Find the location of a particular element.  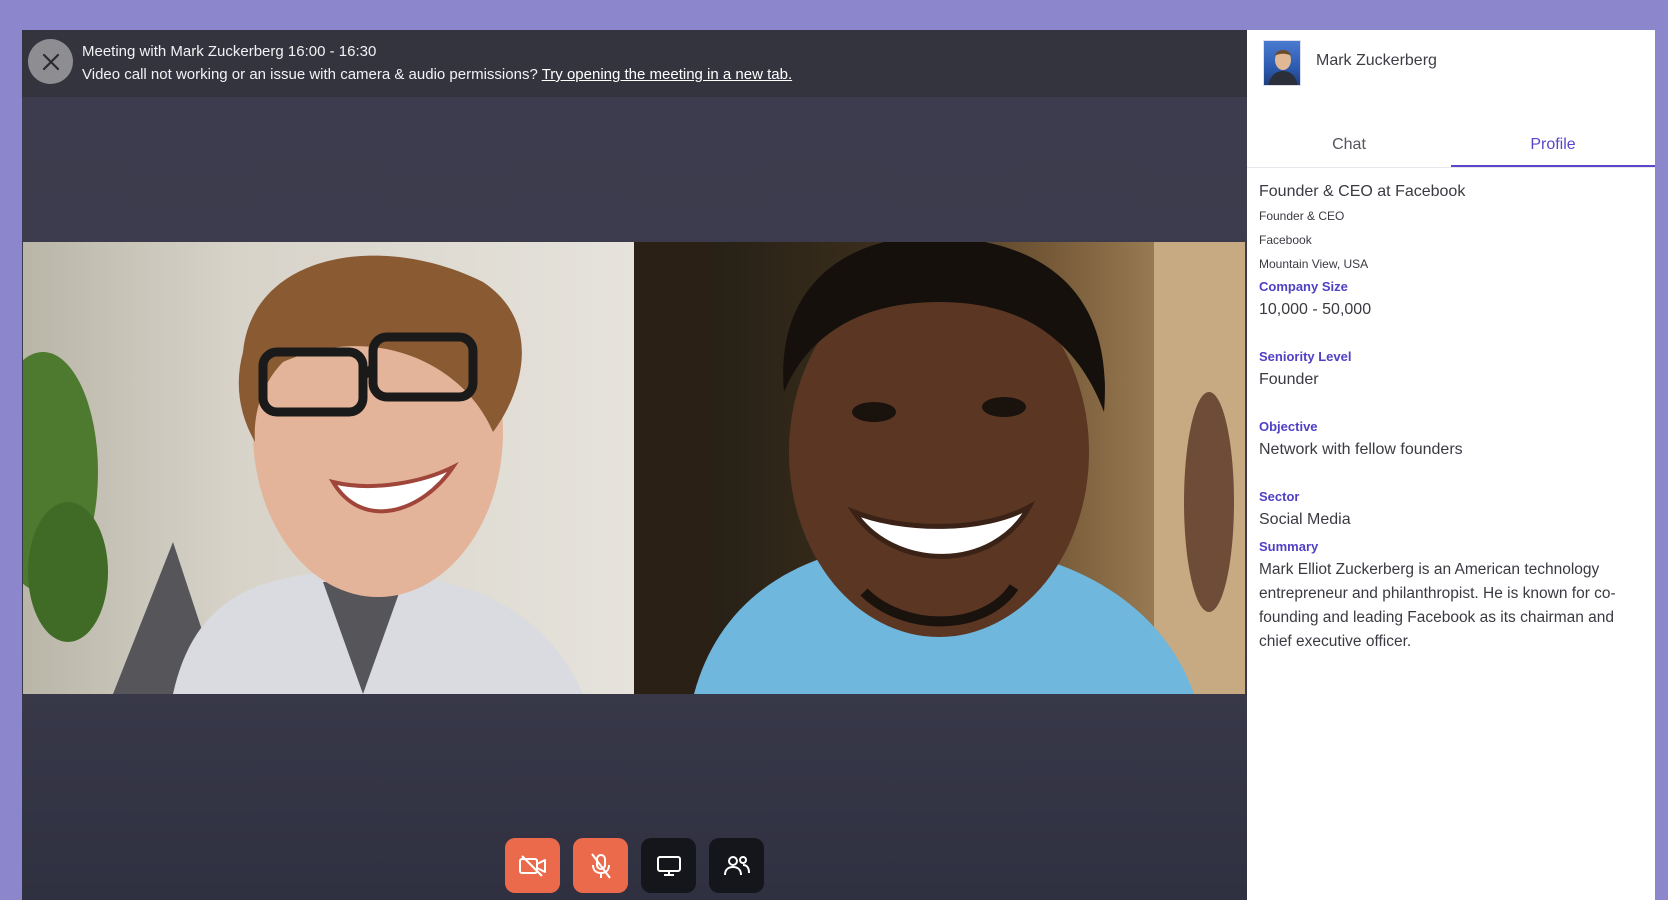

screen-share-button is located at coordinates (668, 865).